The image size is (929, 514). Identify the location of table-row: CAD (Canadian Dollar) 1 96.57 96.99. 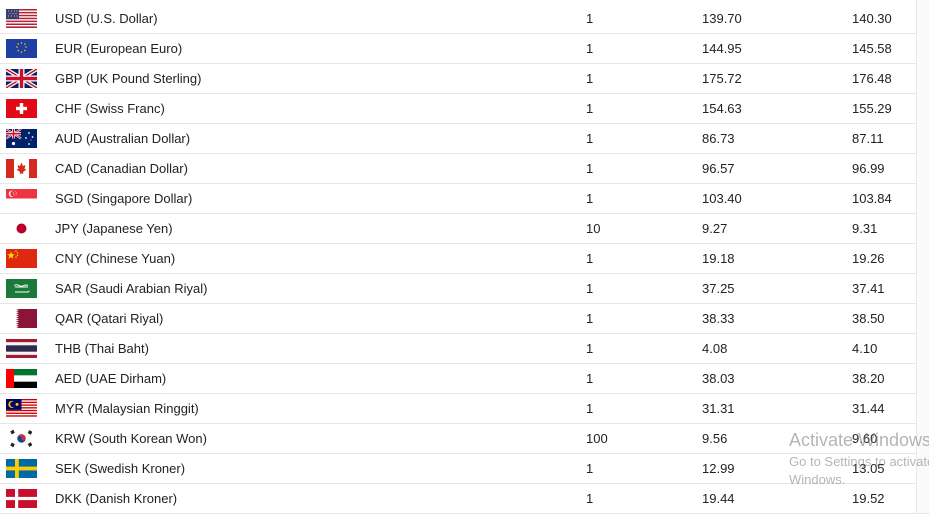
(464, 169).